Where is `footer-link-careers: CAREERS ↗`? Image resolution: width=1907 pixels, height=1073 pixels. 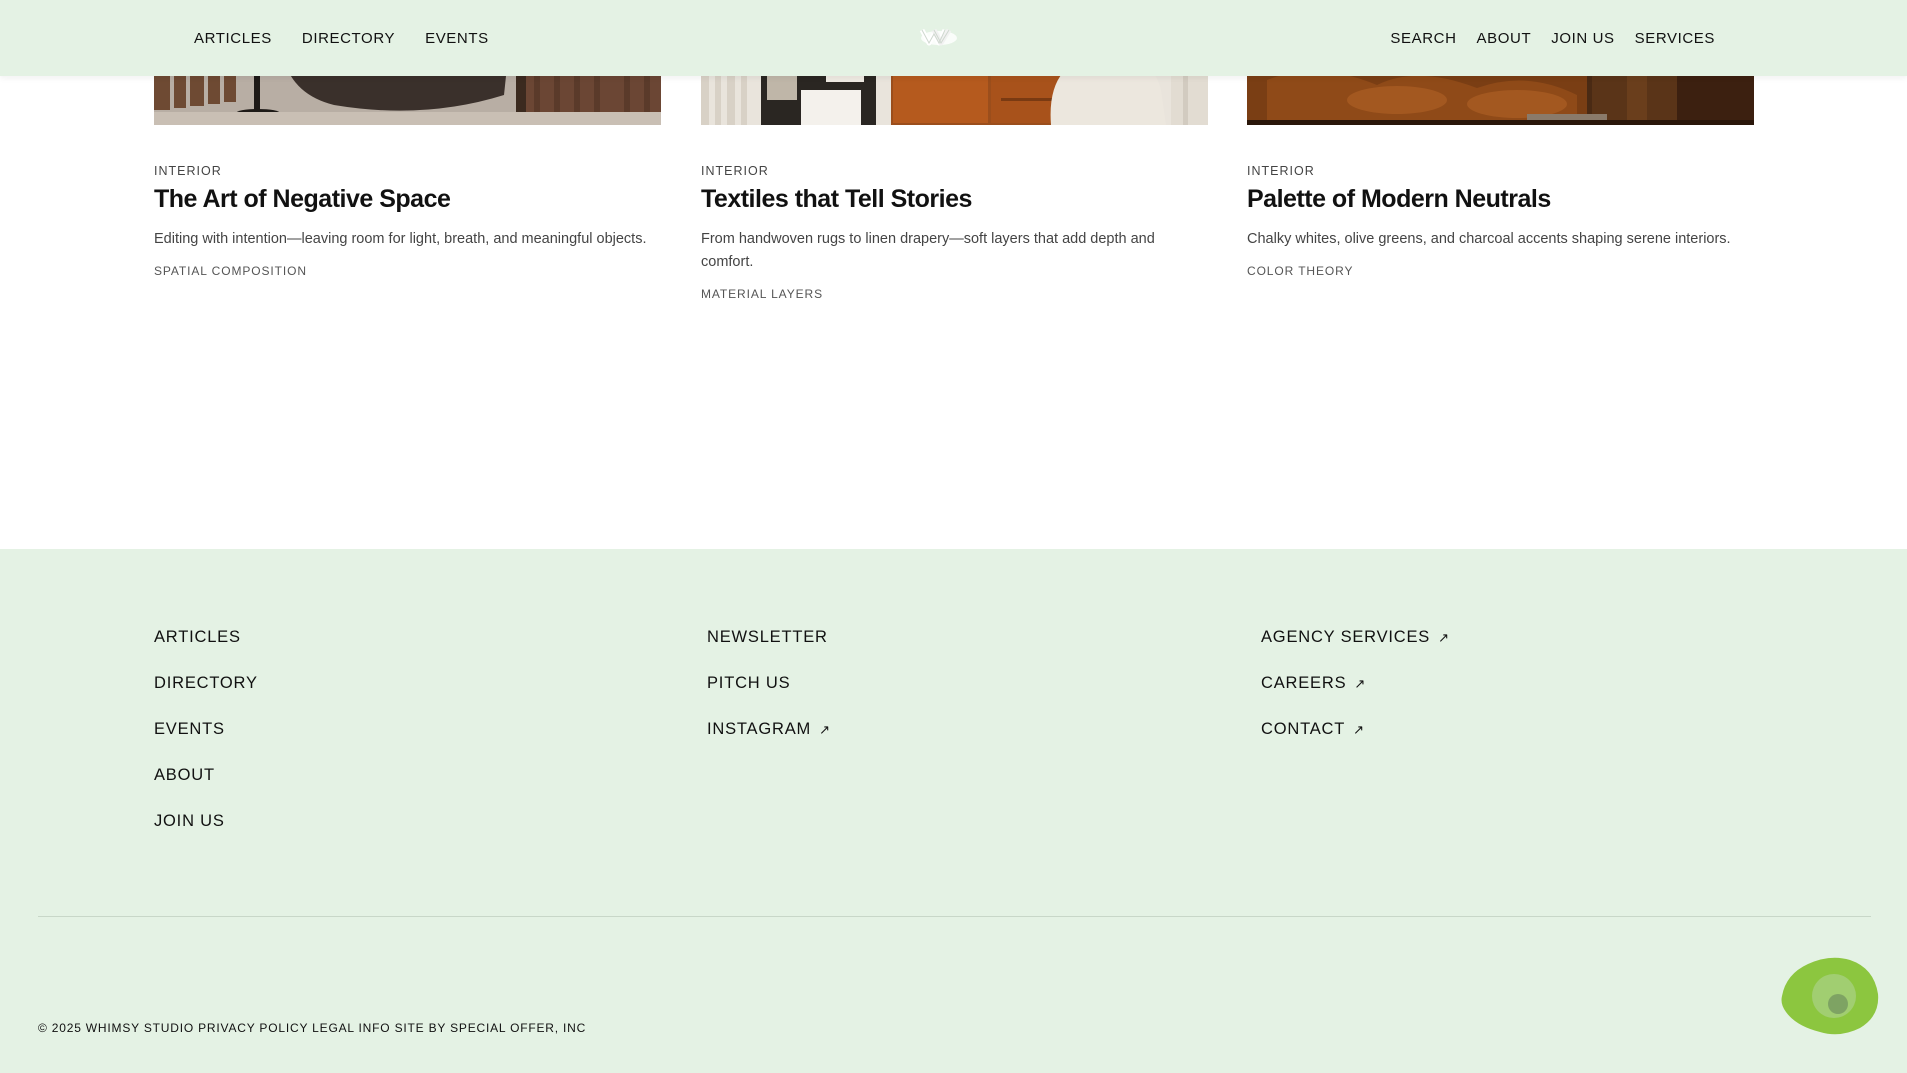 footer-link-careers: CAREERS ↗ is located at coordinates (1355, 698).